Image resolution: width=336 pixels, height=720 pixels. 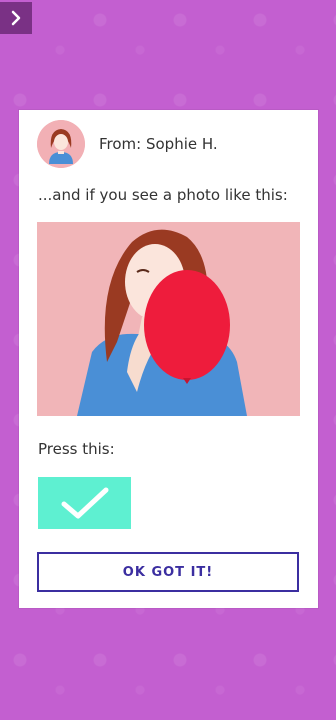 I want to click on checkmark-icon, so click(x=84, y=503).